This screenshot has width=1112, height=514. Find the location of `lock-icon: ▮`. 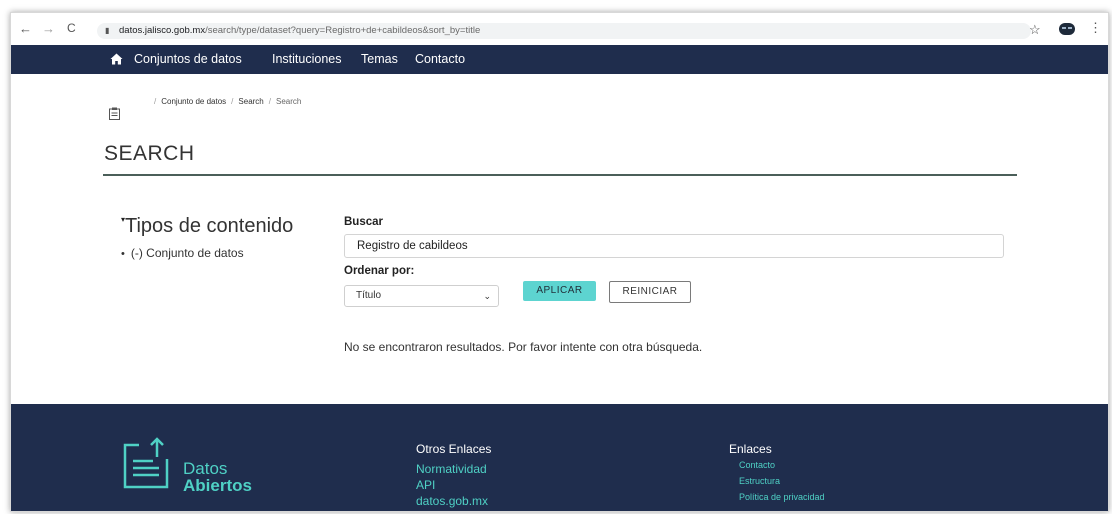

lock-icon: ▮ is located at coordinates (107, 30).